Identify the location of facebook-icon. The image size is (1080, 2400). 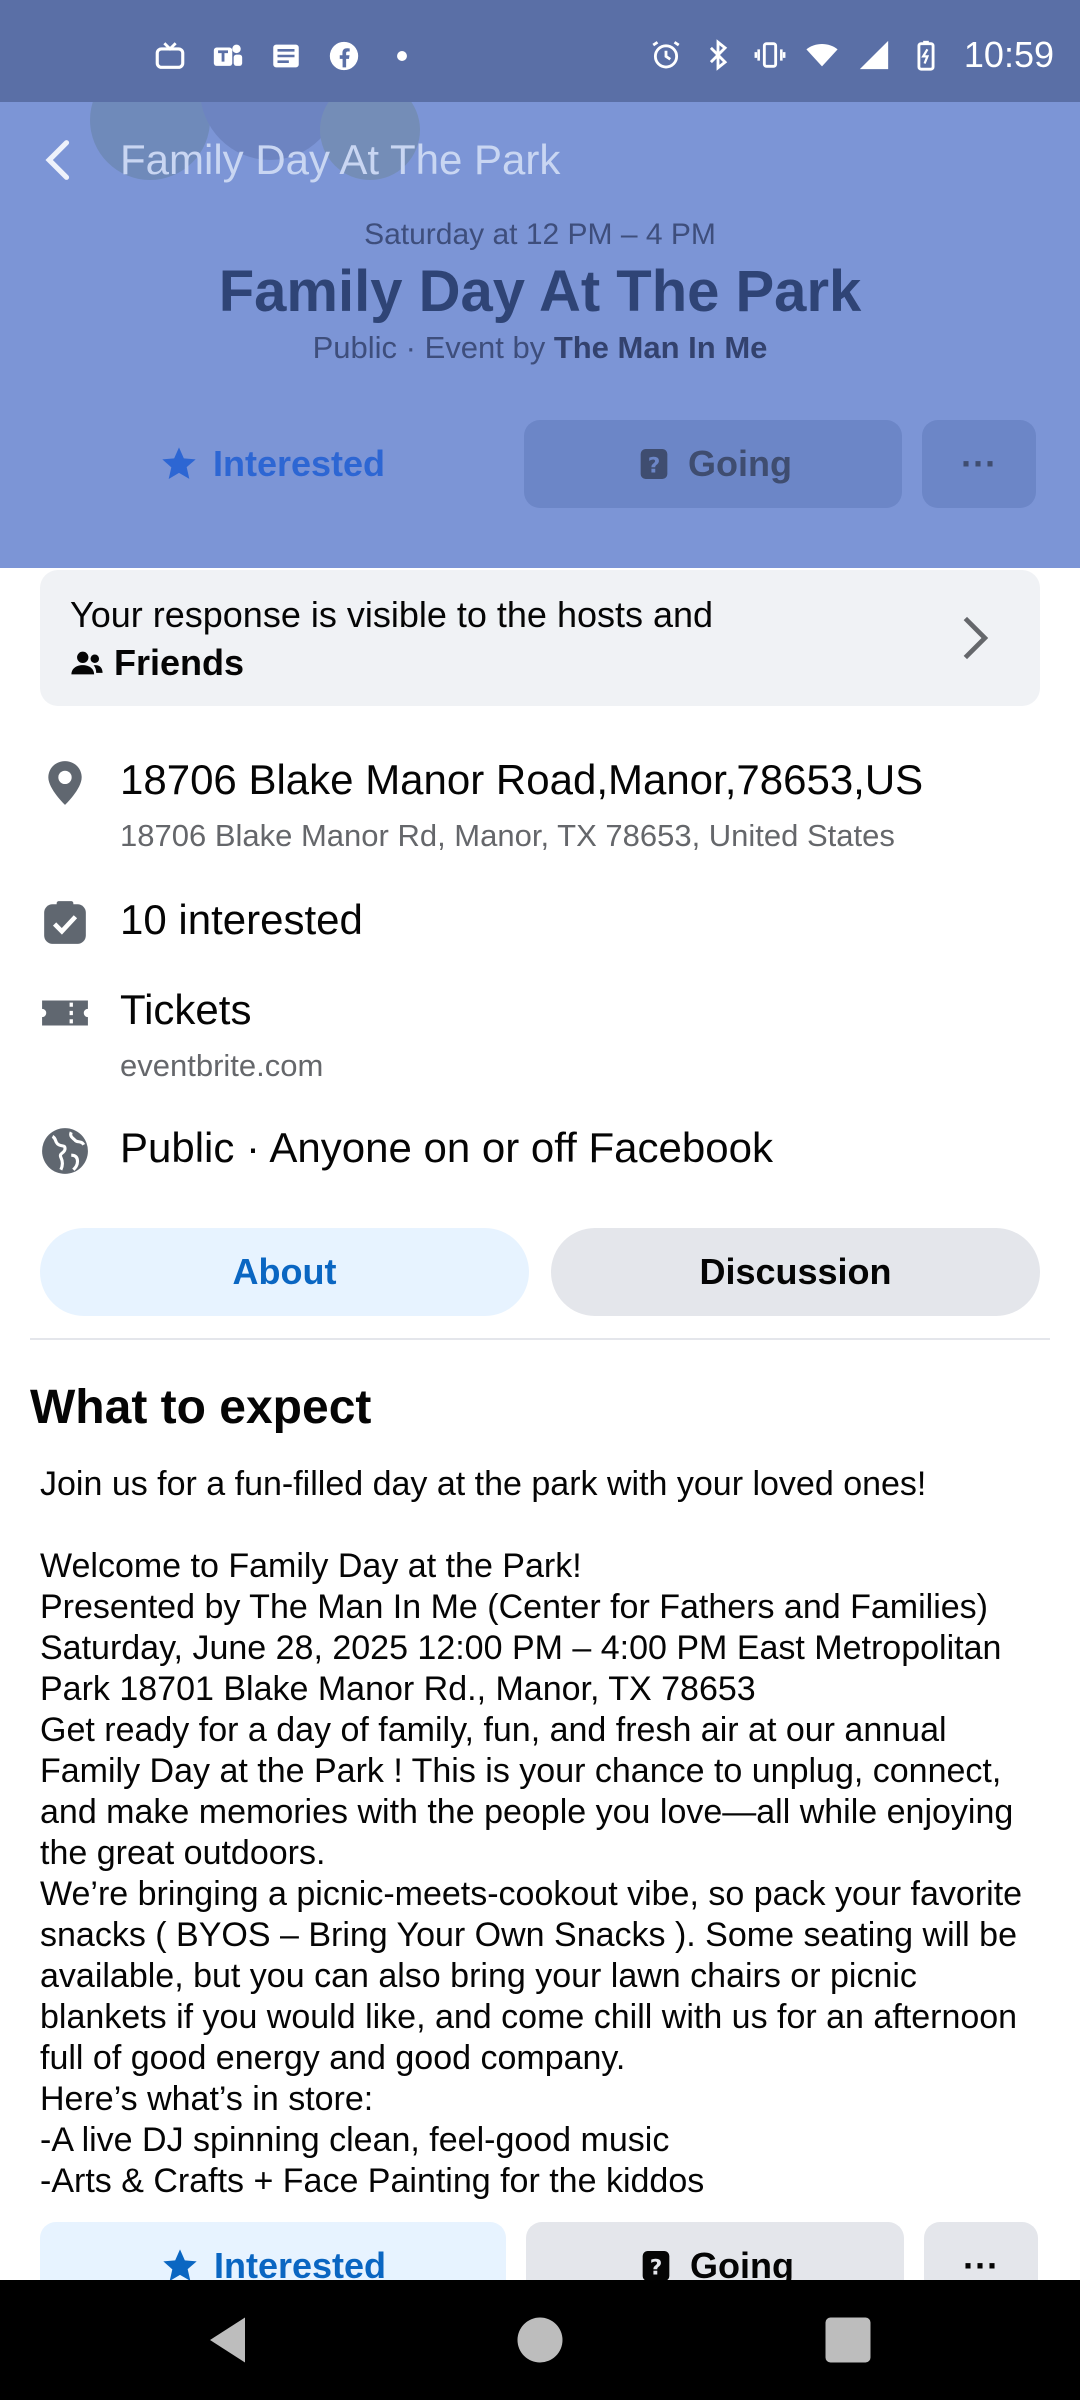
(344, 56).